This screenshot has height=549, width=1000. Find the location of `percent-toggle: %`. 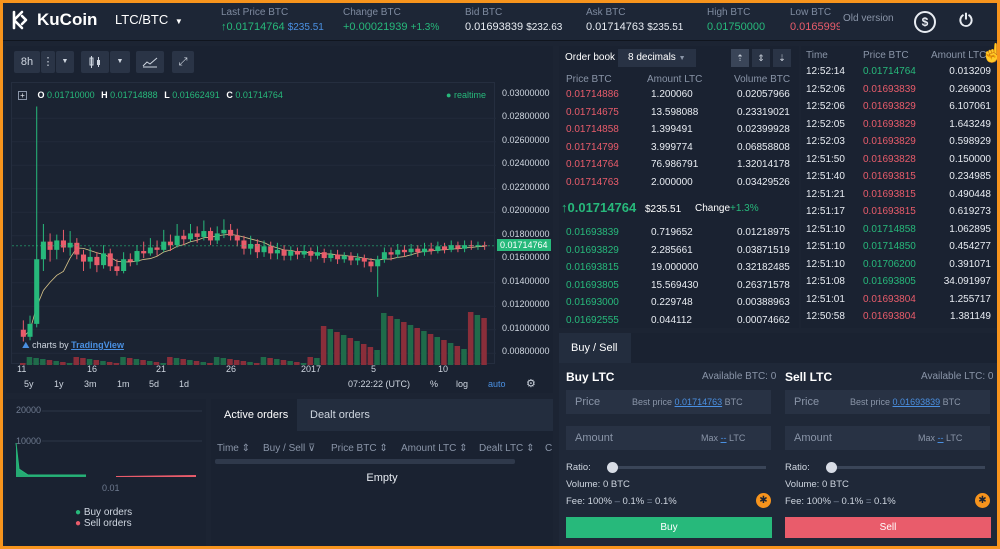

percent-toggle: % is located at coordinates (434, 384).